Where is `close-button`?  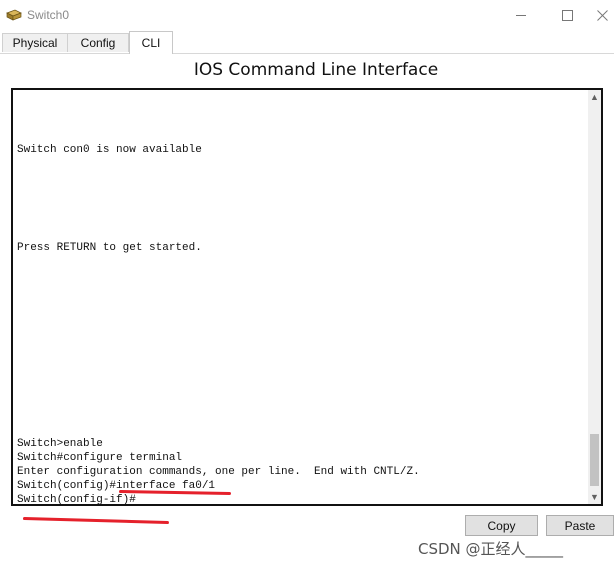
close-button is located at coordinates (602, 15).